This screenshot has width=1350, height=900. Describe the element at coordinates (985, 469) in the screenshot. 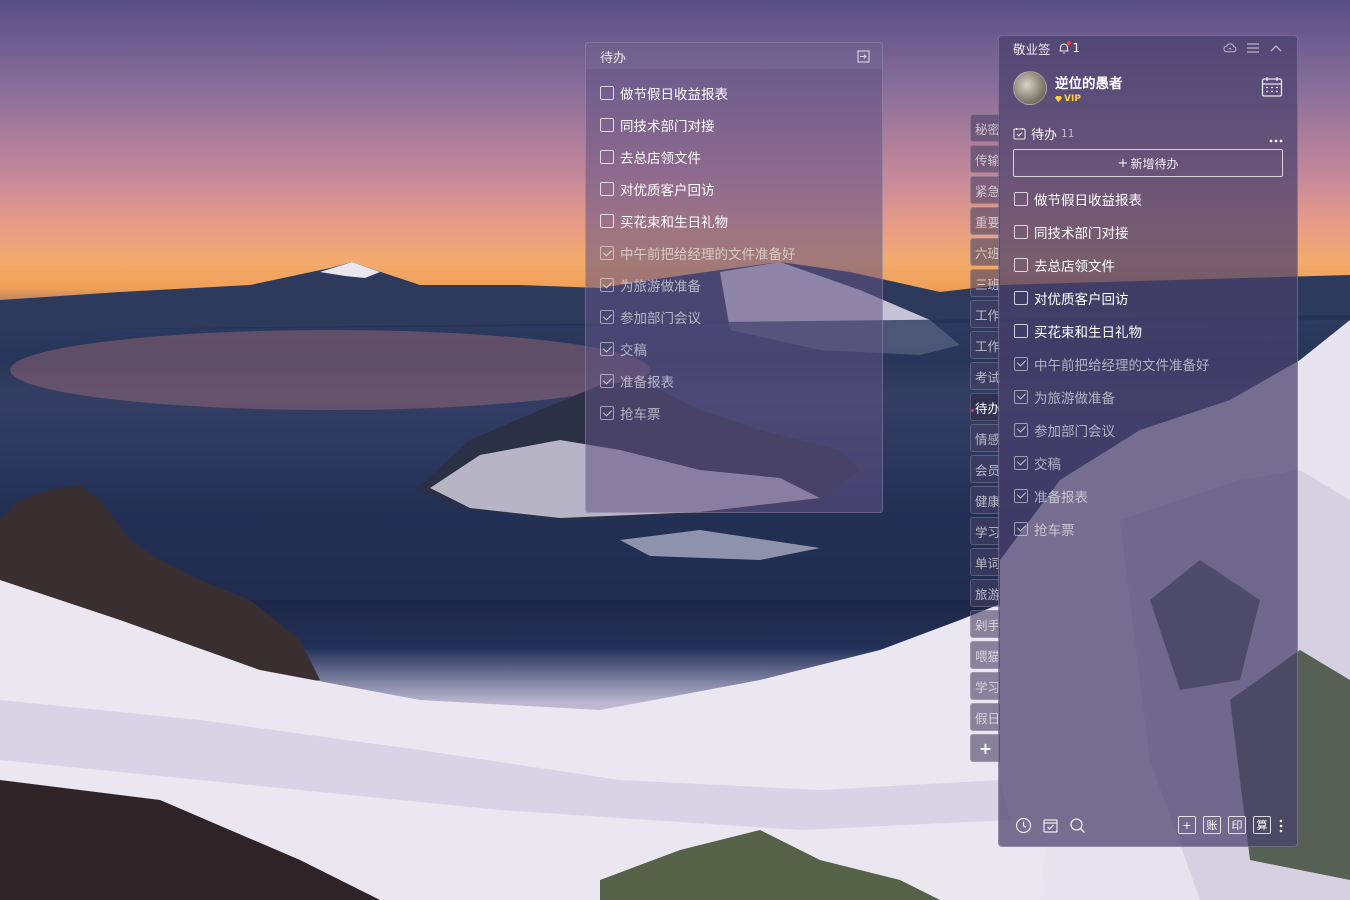

I see `tab-category: 会员` at that location.